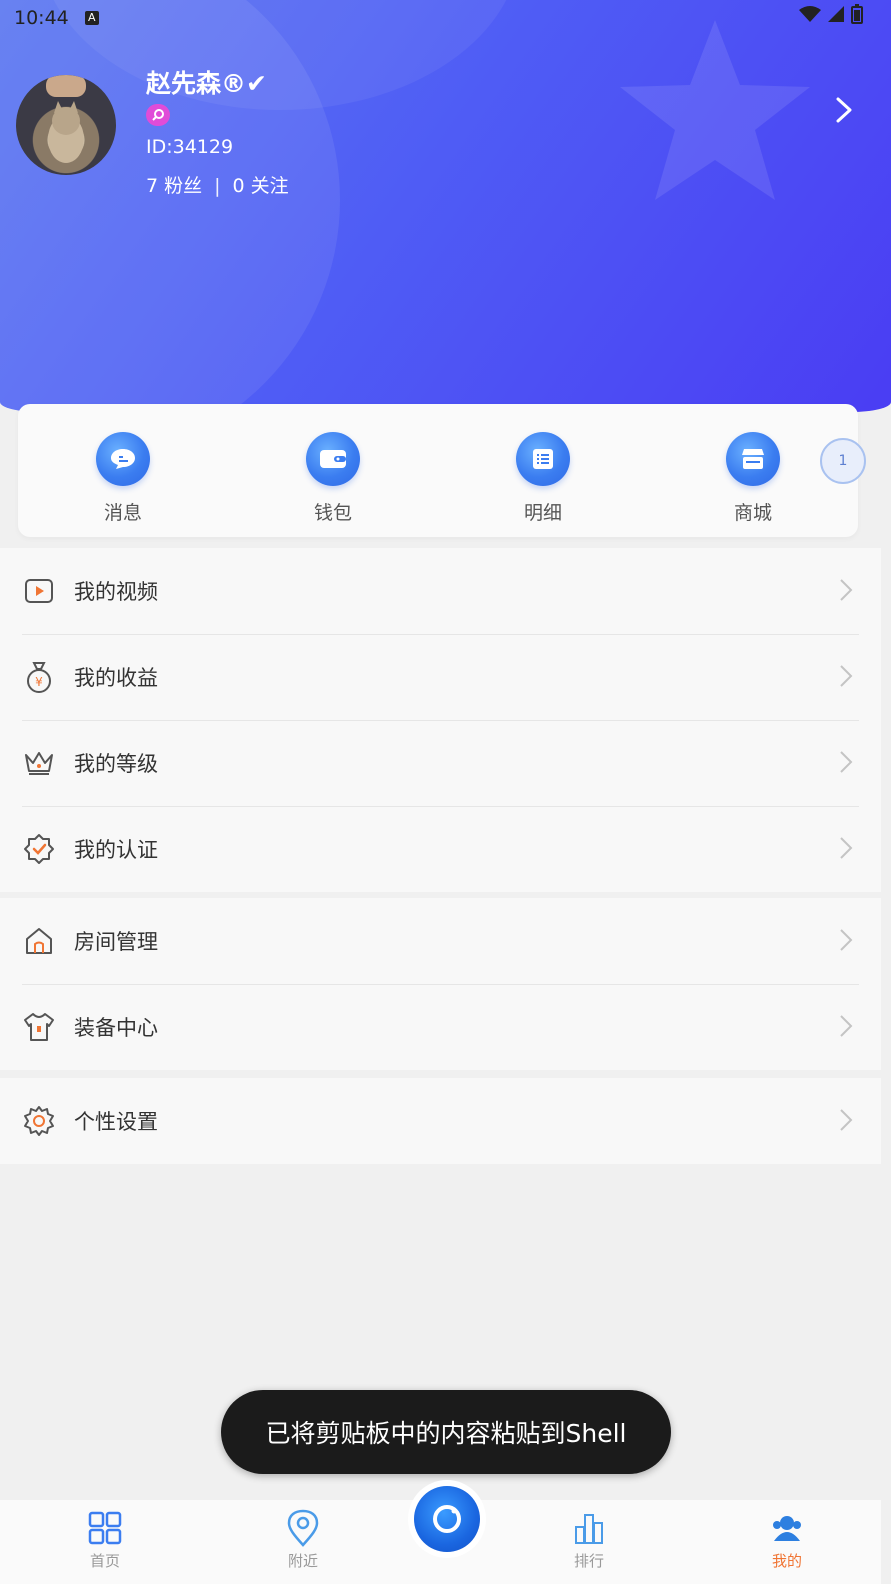 The height and width of the screenshot is (1584, 891). I want to click on quick-action-label: 消息, so click(122, 513).